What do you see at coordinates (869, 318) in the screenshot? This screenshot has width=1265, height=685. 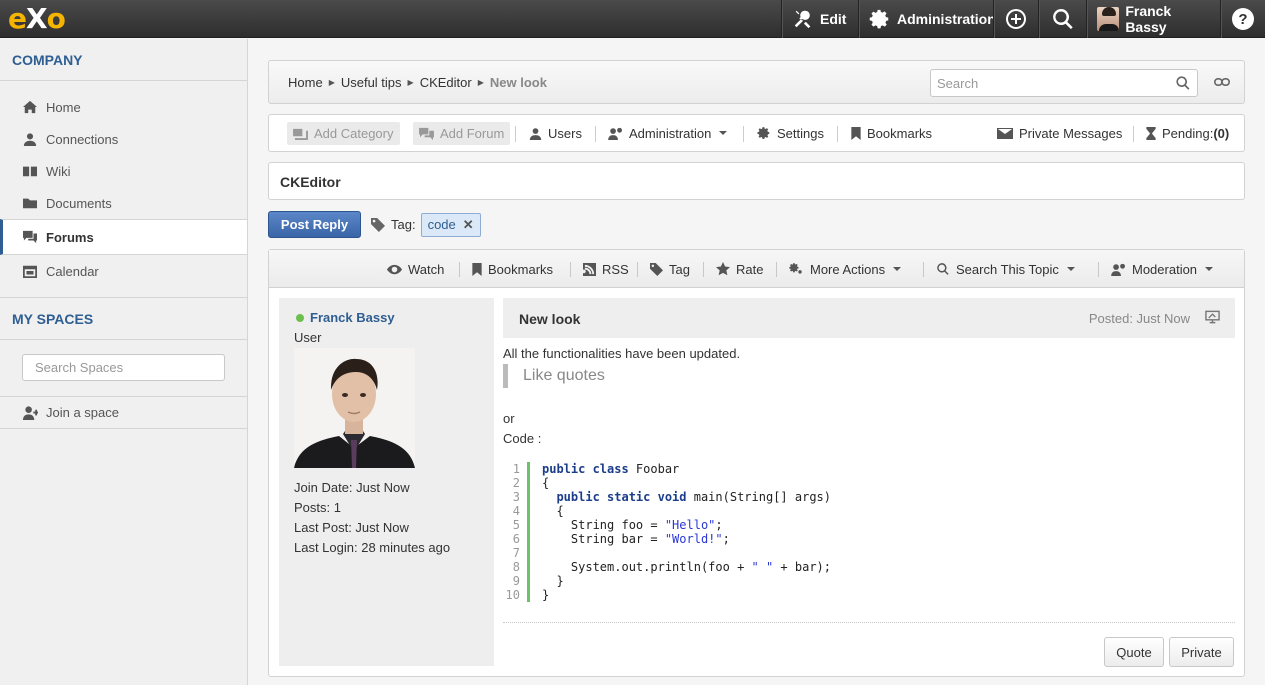 I see `post-header: New look Posted: Just Now` at bounding box center [869, 318].